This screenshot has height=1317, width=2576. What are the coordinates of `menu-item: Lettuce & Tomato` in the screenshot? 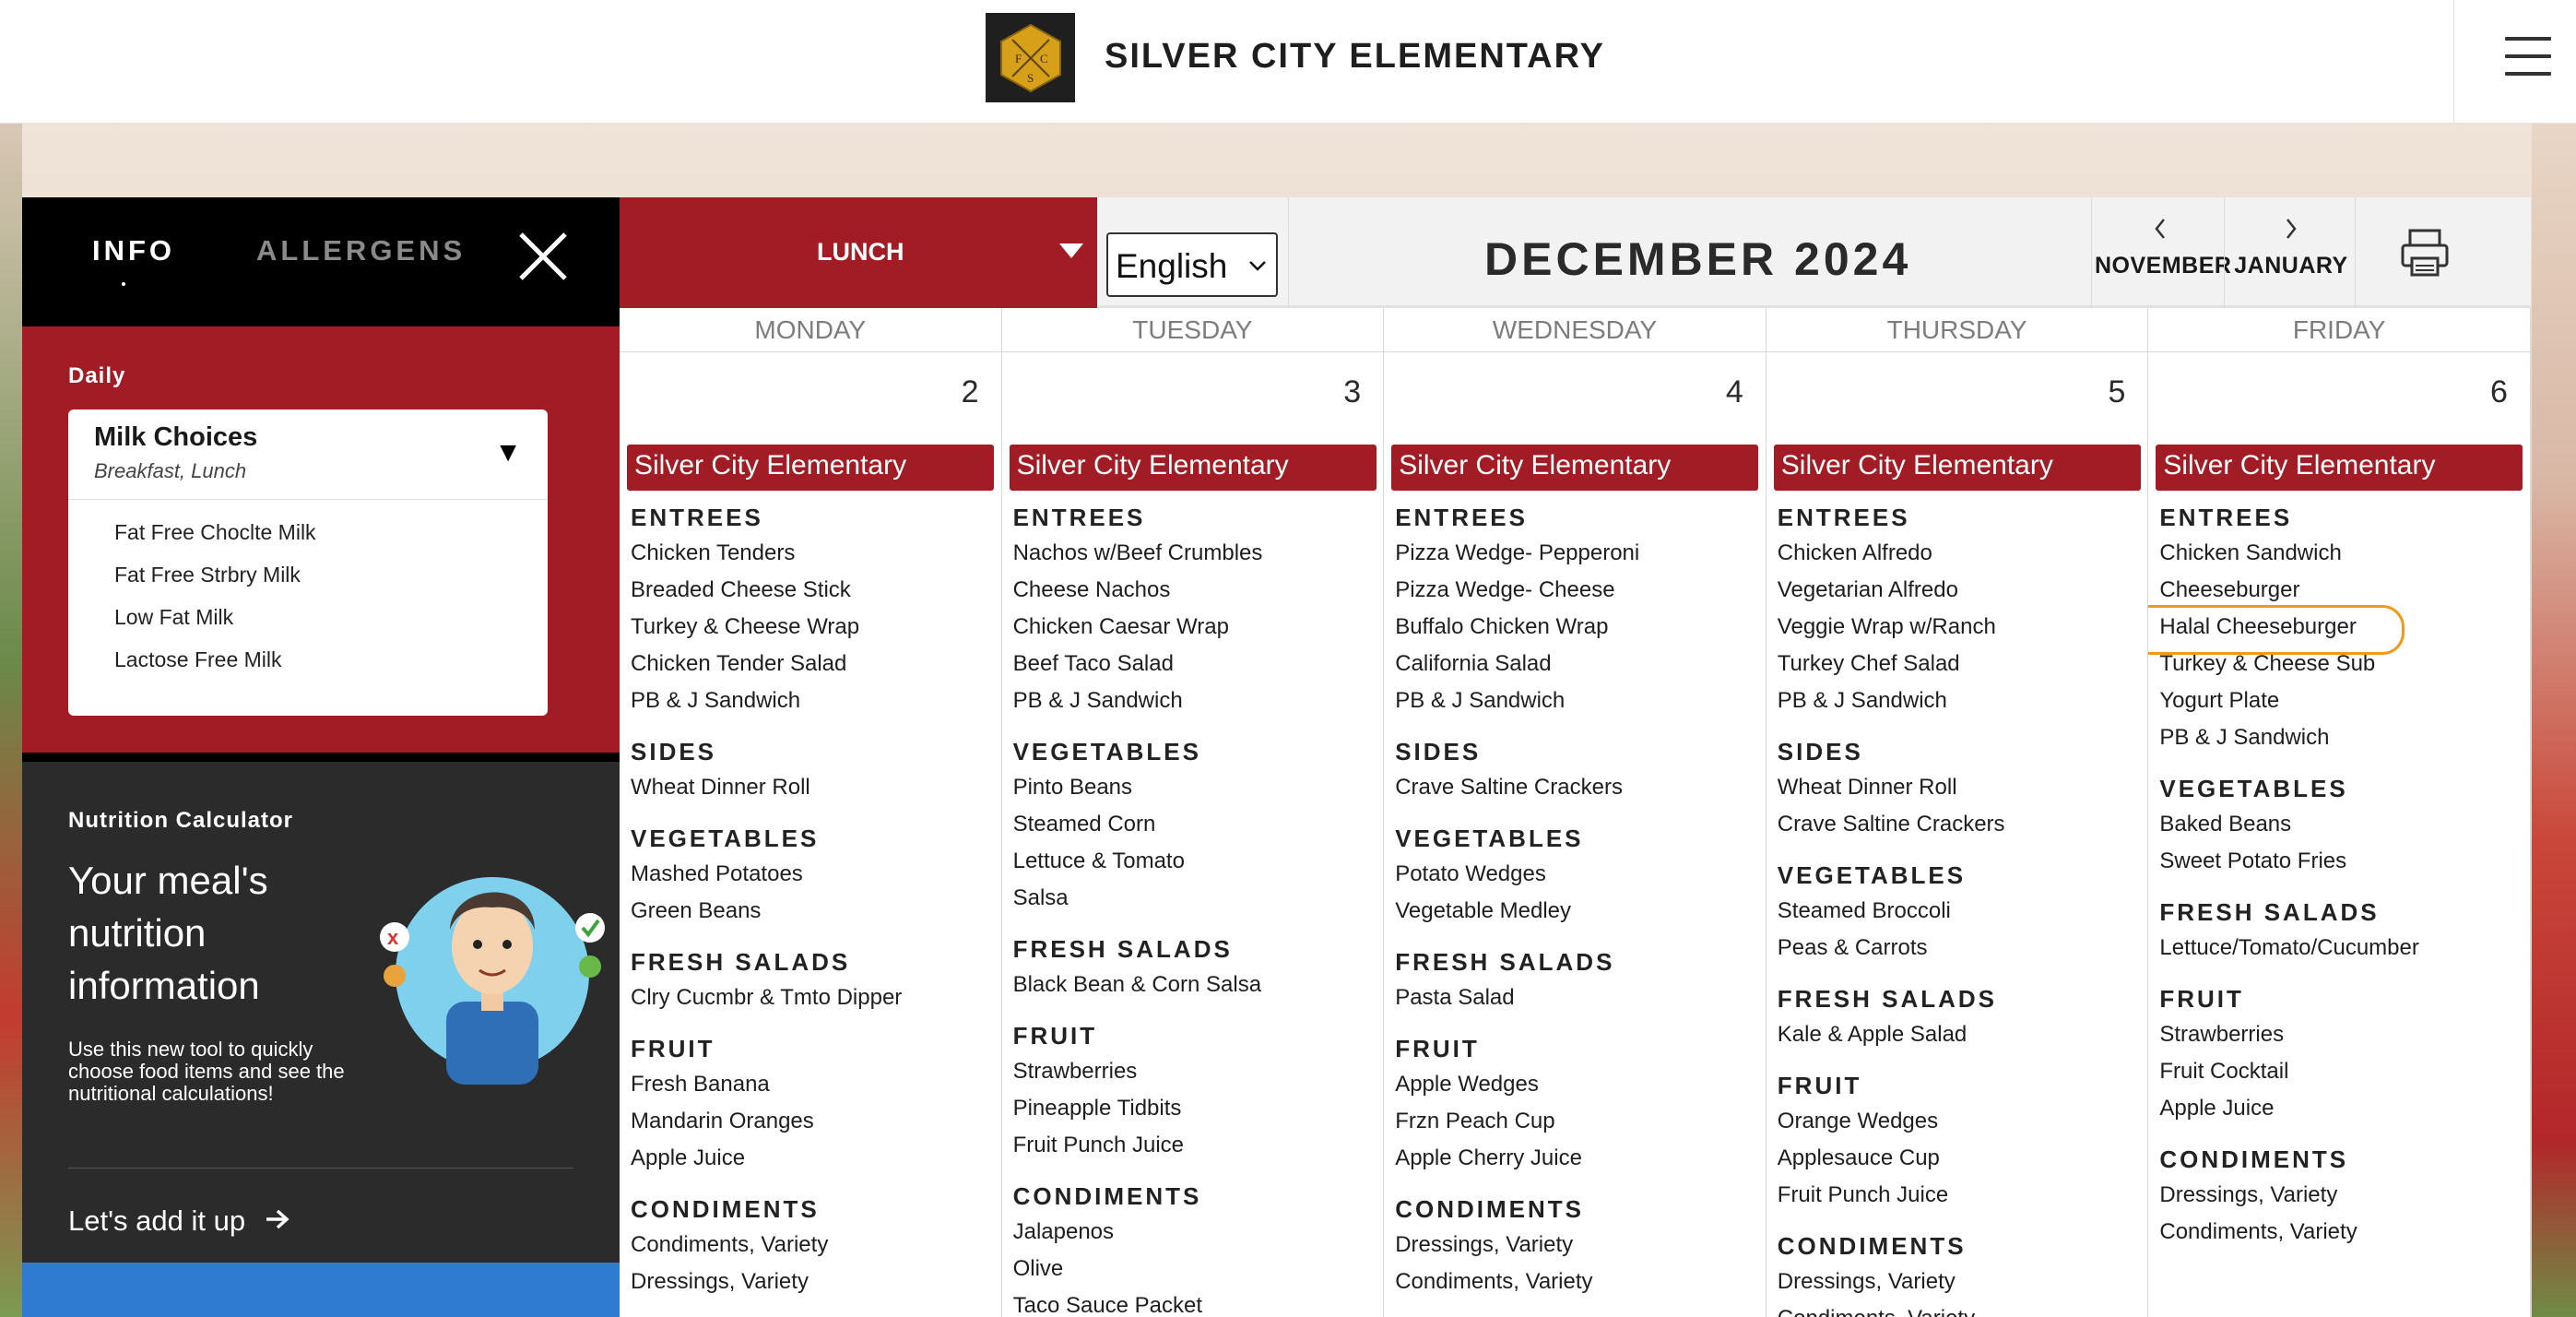 It's located at (1195, 867).